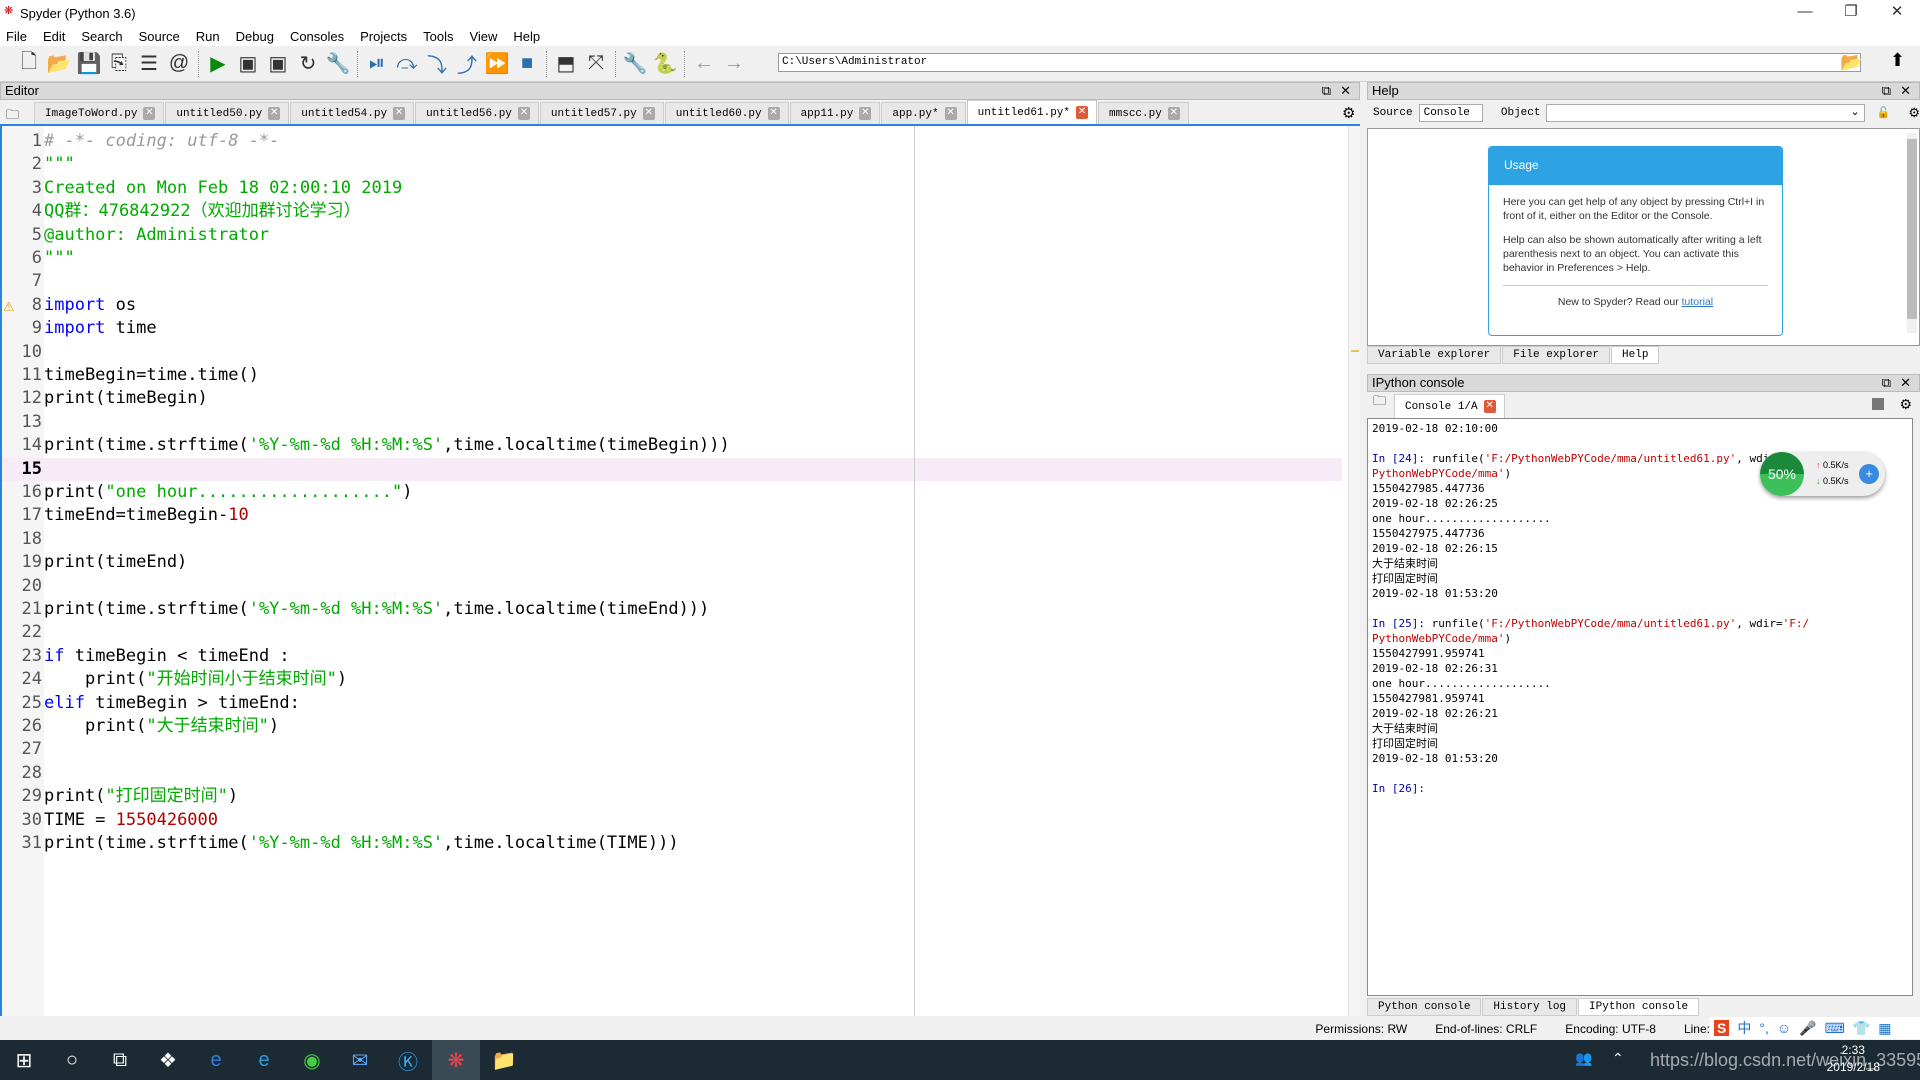 The image size is (1920, 1080). Describe the element at coordinates (1878, 404) in the screenshot. I see `stop-kernel-icon` at that location.